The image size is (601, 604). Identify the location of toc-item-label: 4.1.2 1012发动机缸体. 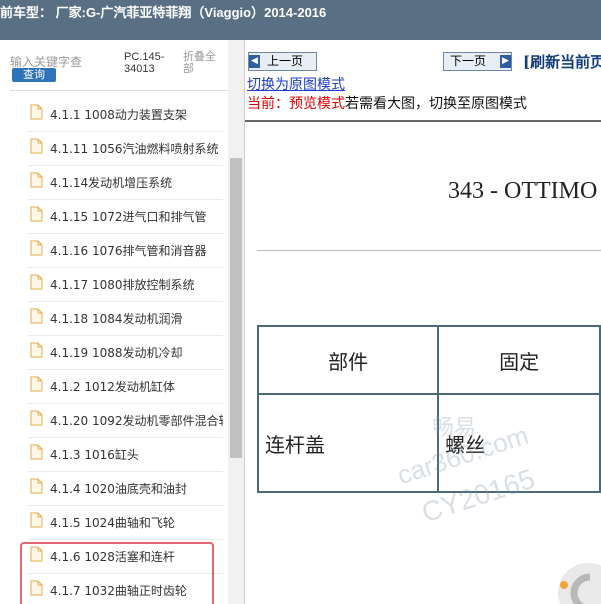
(112, 387).